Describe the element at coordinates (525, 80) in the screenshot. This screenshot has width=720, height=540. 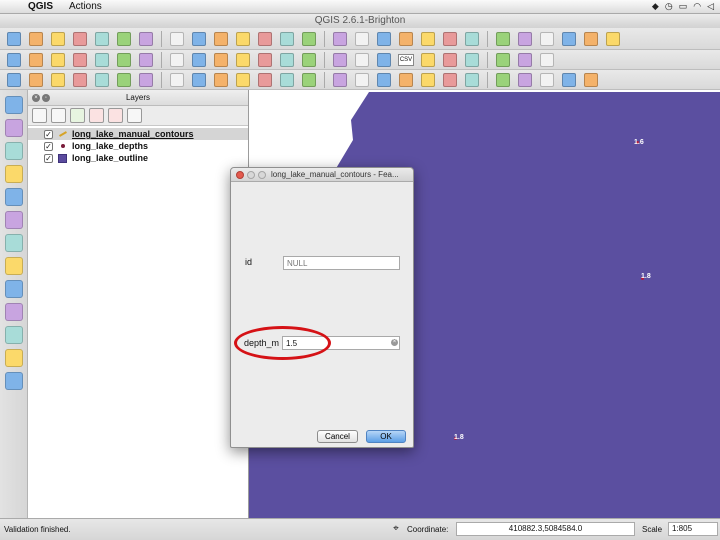
I see `node-icon` at that location.